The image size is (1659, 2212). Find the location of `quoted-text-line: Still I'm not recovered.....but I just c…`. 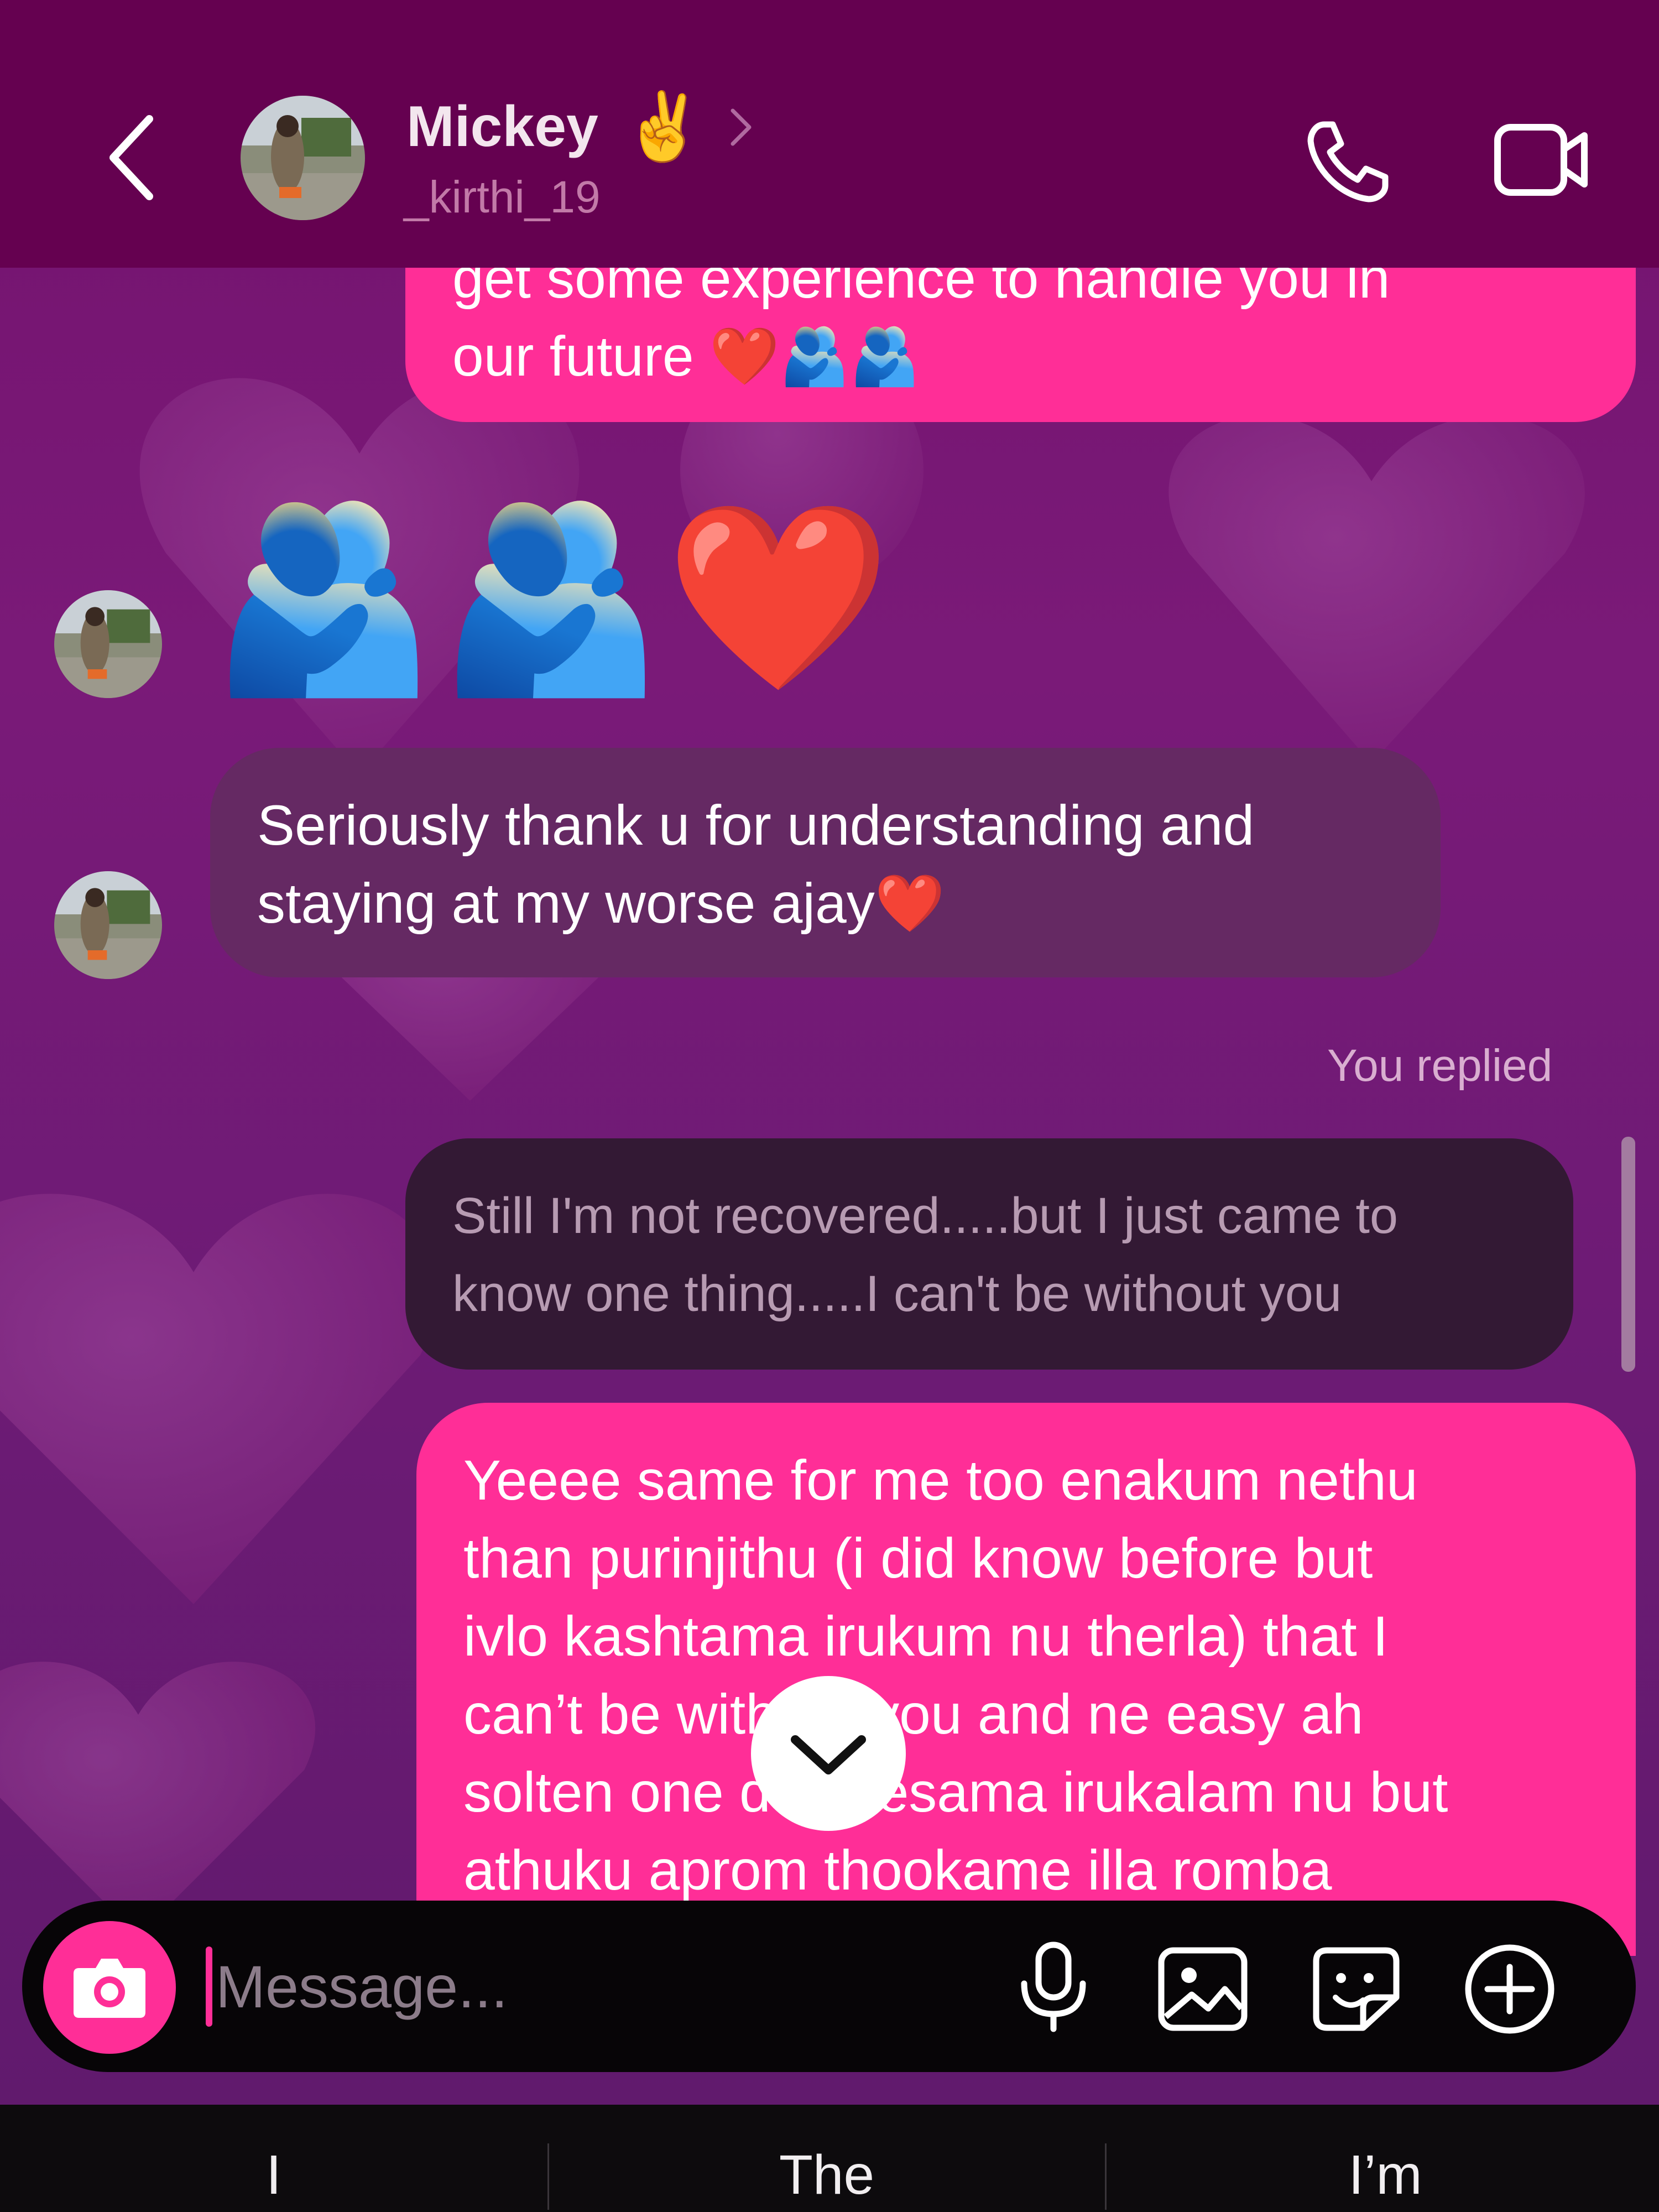

quoted-text-line: Still I'm not recovered.....but I just c… is located at coordinates (926, 1216).